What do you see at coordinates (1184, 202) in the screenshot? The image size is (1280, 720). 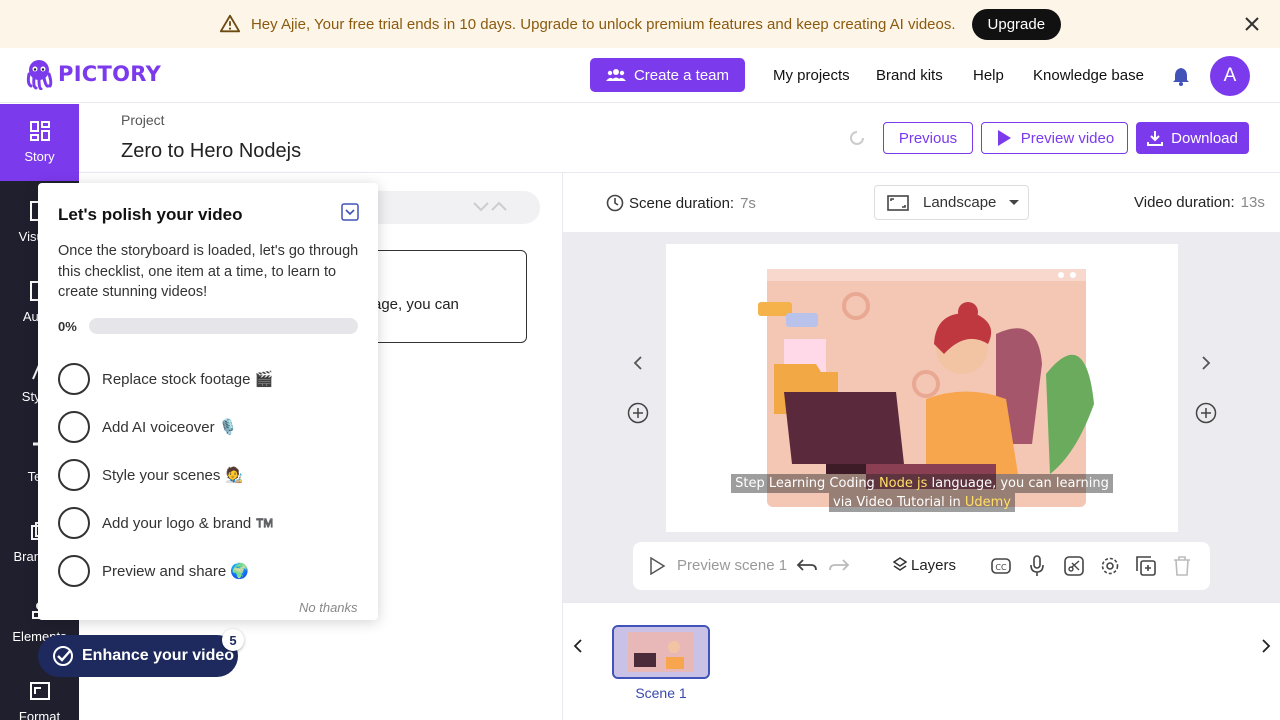 I see `video-duration-label: Video duration:` at bounding box center [1184, 202].